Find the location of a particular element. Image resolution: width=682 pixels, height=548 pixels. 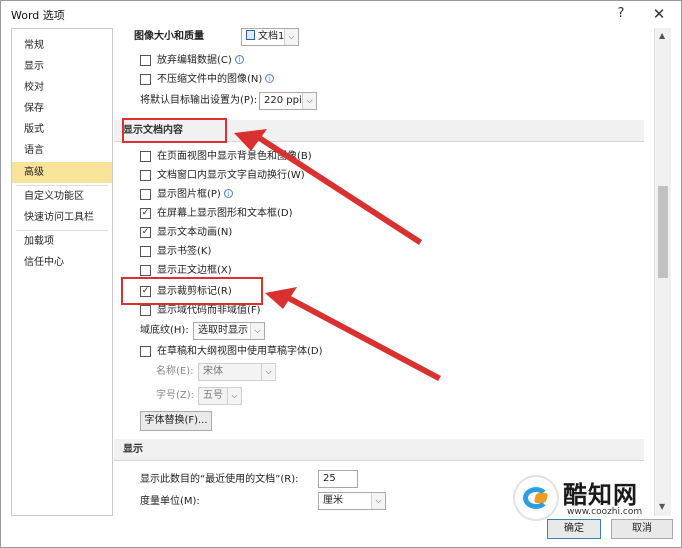

site-watermark: 酷知网 www.coozhi.com is located at coordinates (594, 501).